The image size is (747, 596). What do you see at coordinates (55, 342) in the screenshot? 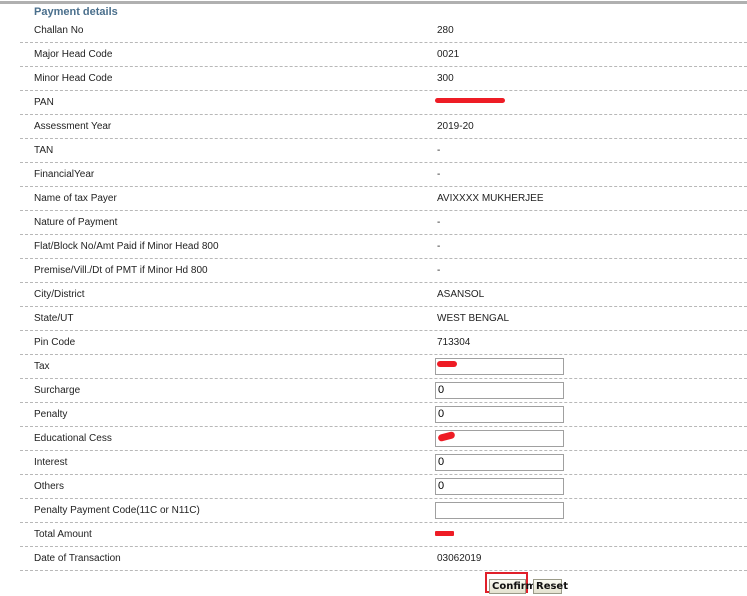
I see `row-label: Pin Code` at bounding box center [55, 342].